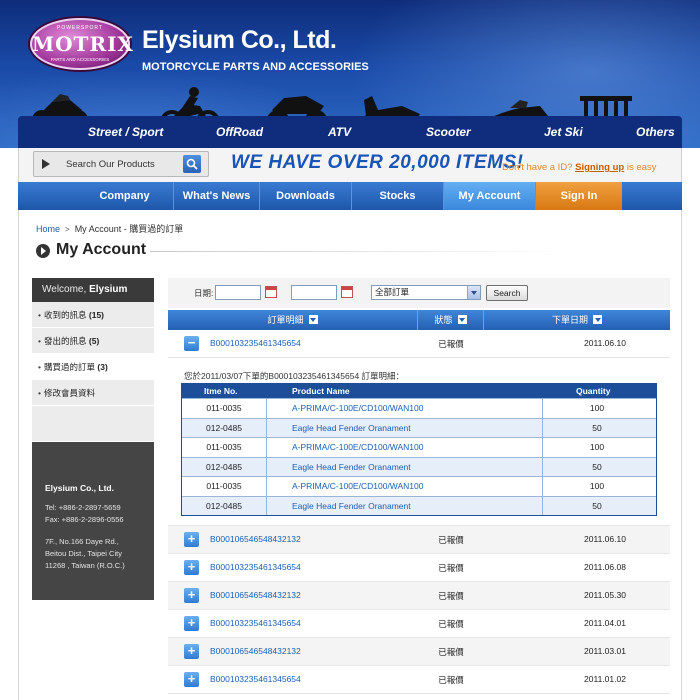  I want to click on search-box, so click(121, 164).